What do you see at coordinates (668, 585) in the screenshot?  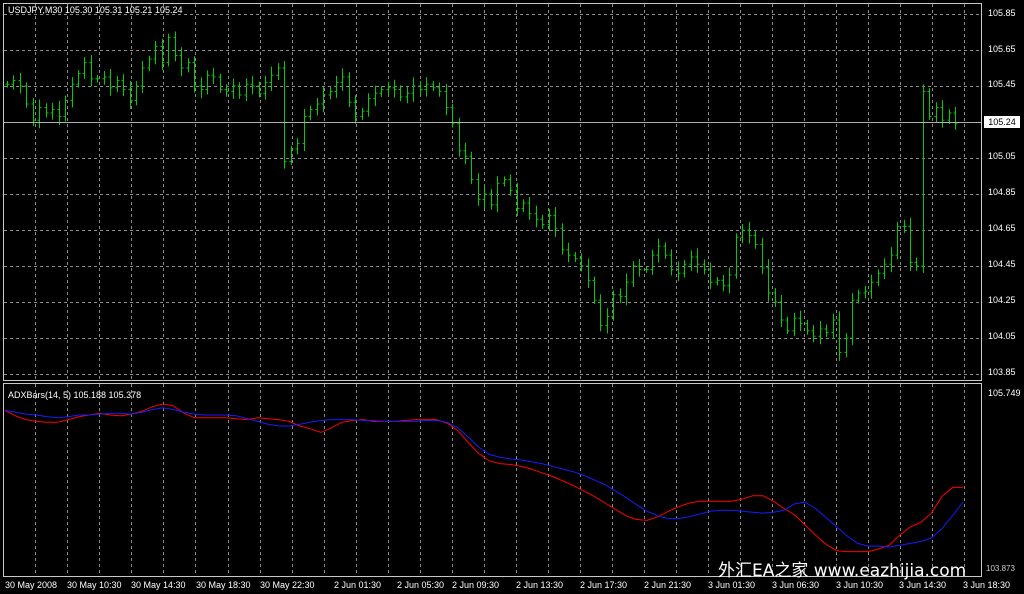 I see `time-tick: 2 Jun 21:30` at bounding box center [668, 585].